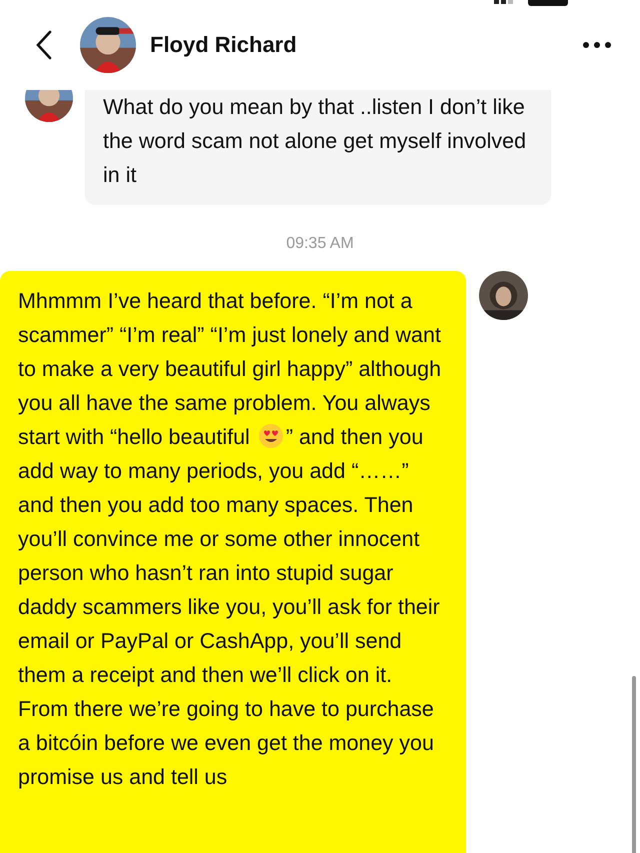  What do you see at coordinates (271, 436) in the screenshot?
I see `heart-eyes-face-icon` at bounding box center [271, 436].